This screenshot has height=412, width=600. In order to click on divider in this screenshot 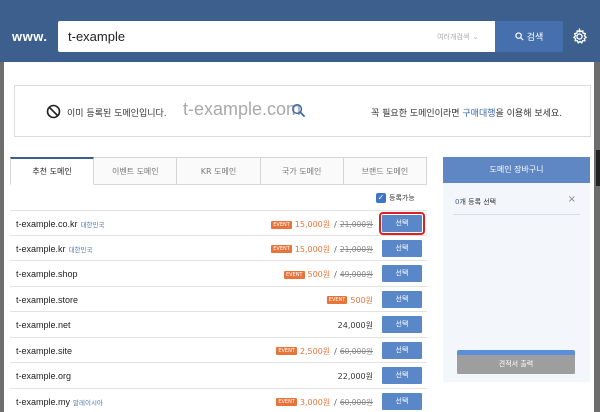, I will do `click(516, 214)`.